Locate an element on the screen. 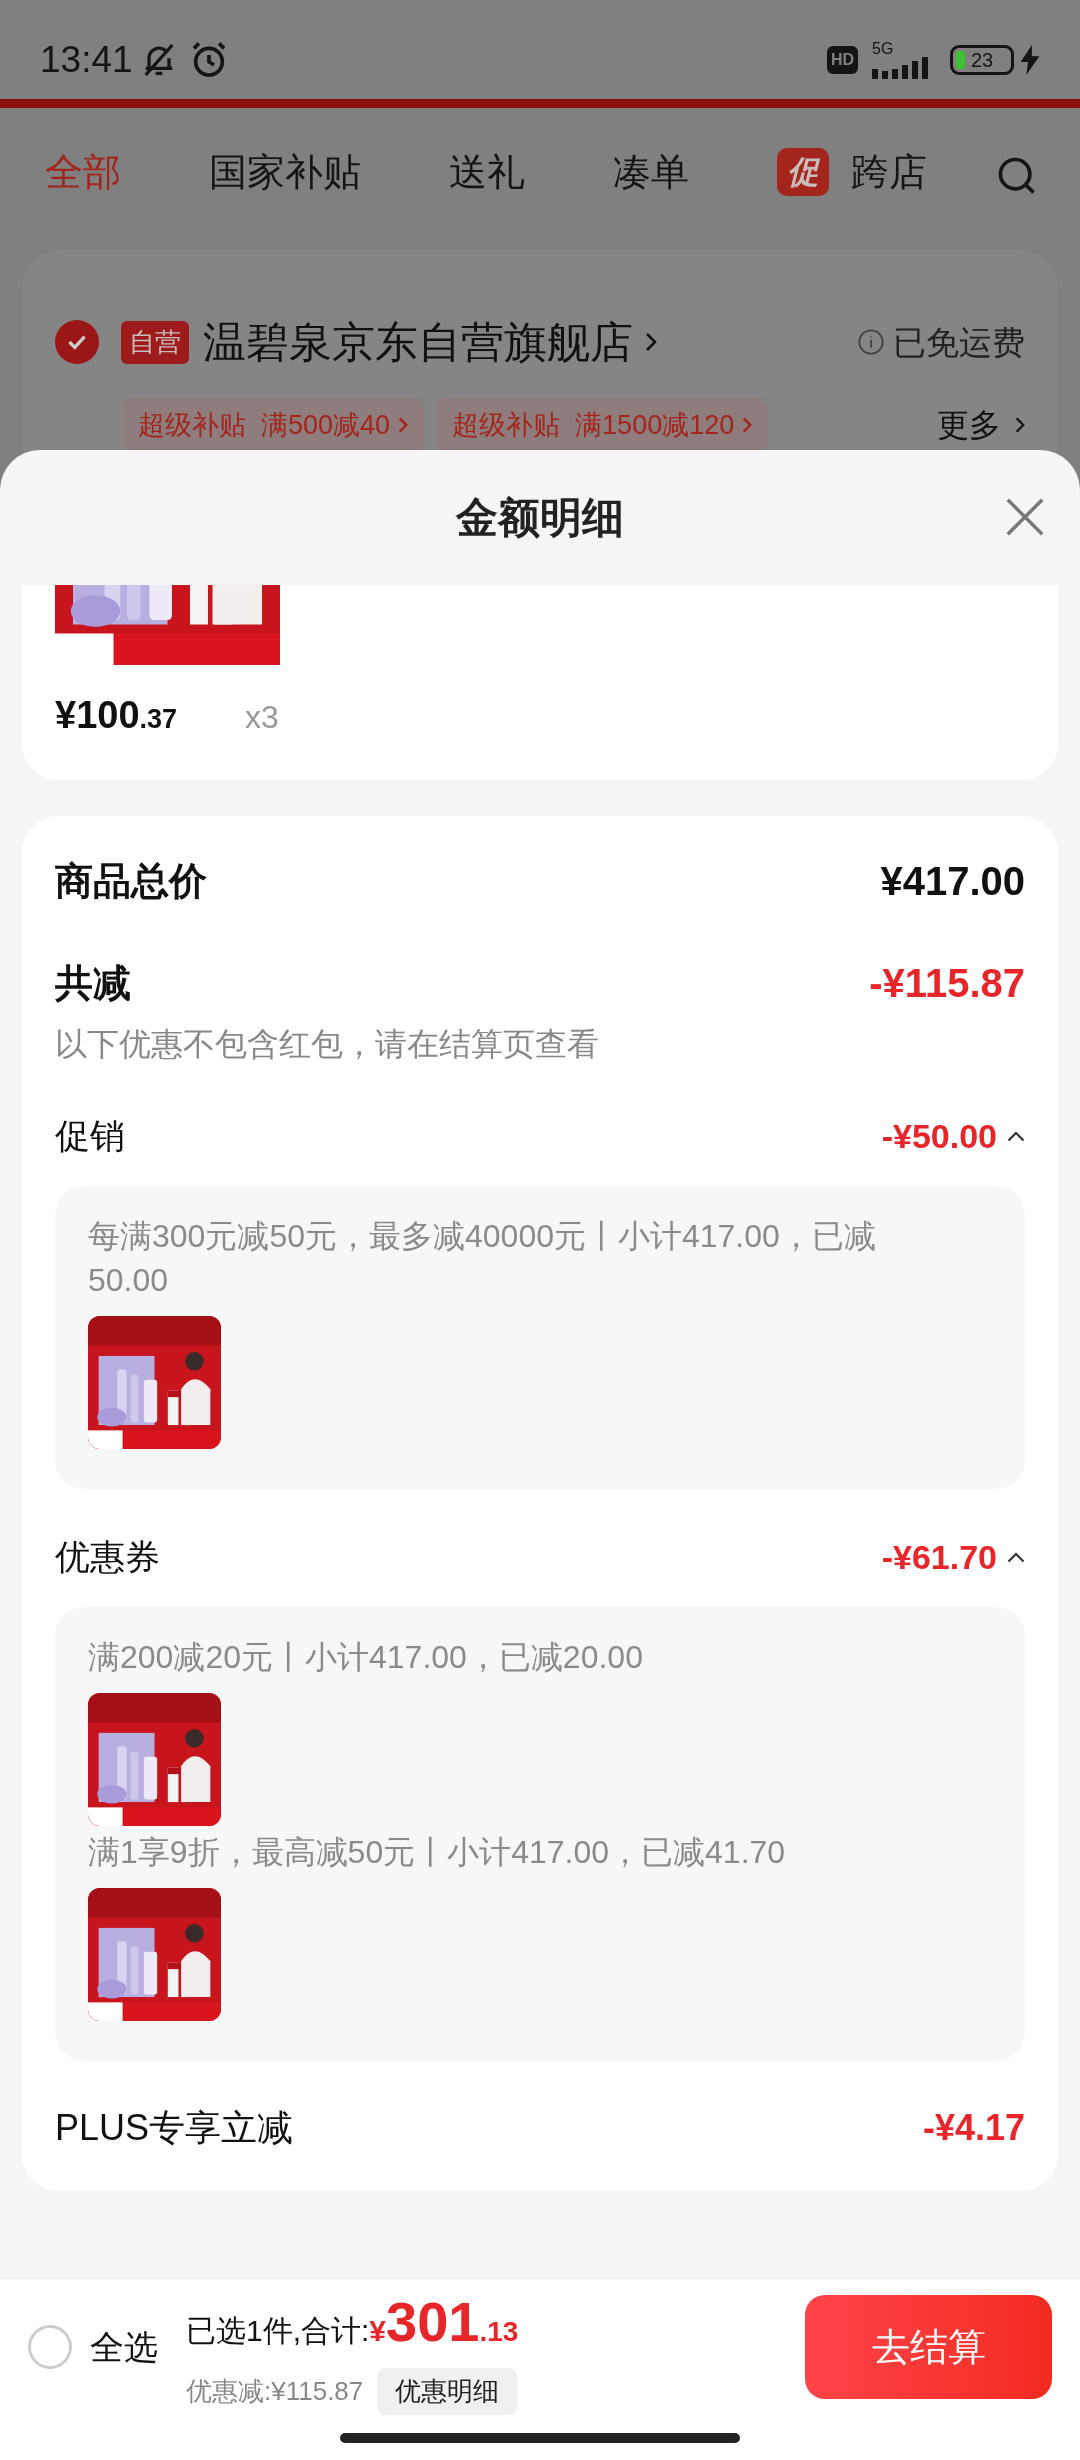 The height and width of the screenshot is (2460, 1080). self-operated-badge: 自营 is located at coordinates (155, 342).